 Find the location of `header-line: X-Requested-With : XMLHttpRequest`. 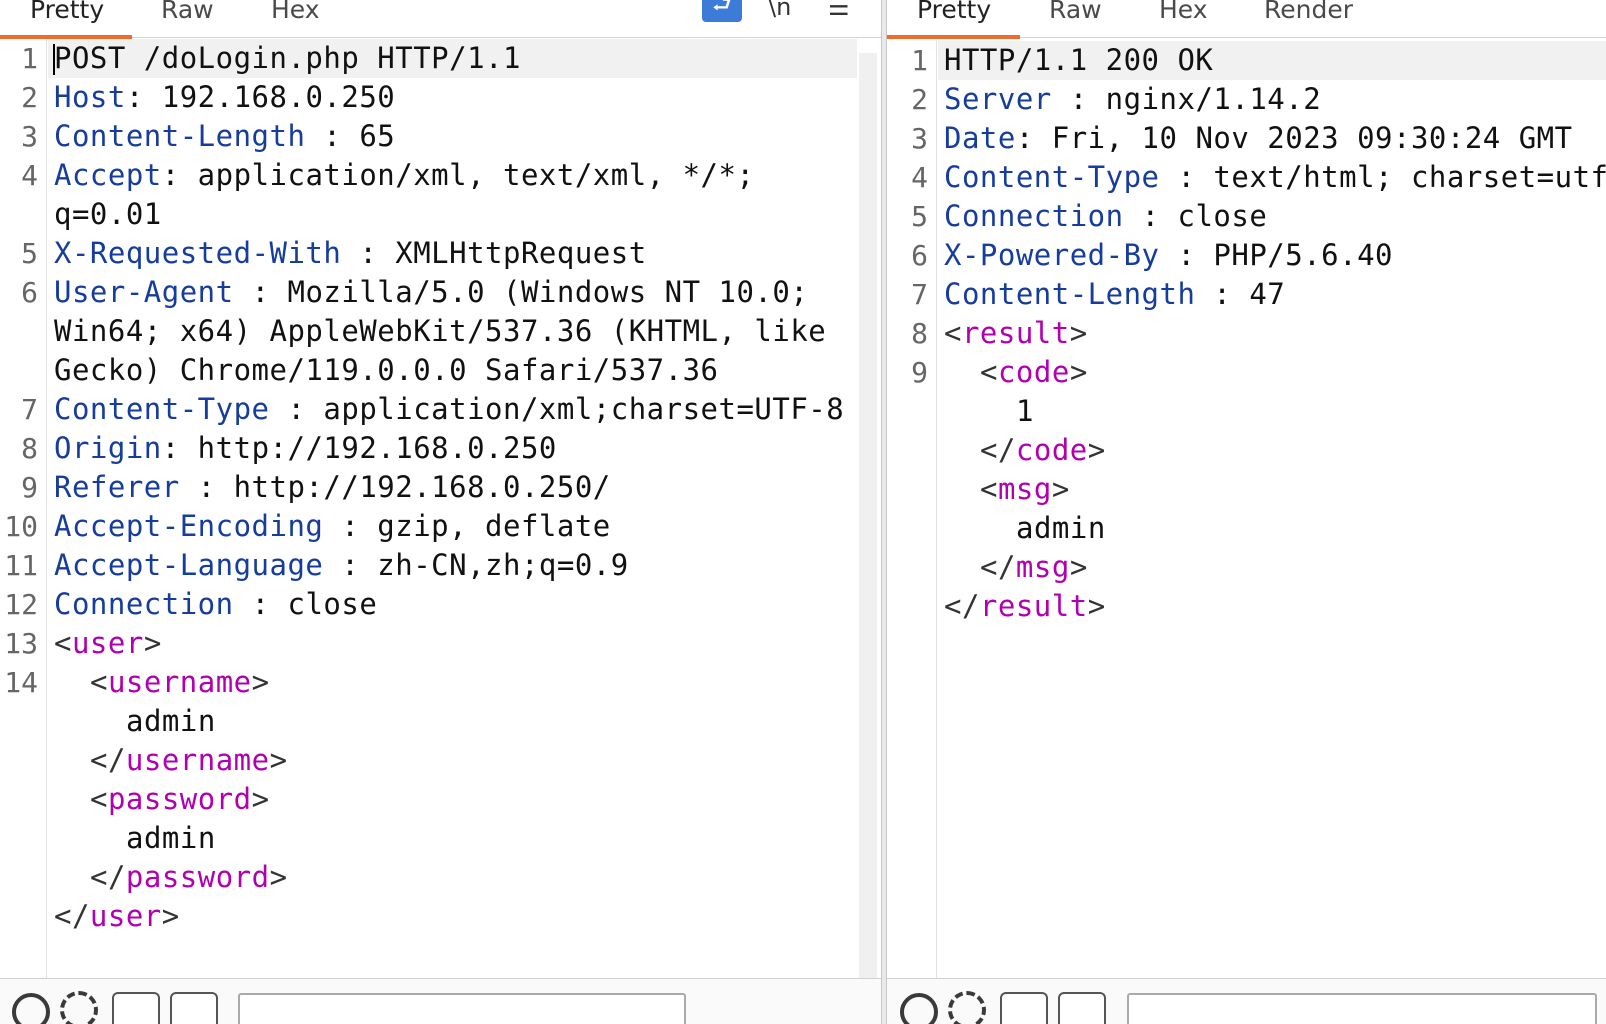

header-line: X-Requested-With : XMLHttpRequest is located at coordinates (452, 253).